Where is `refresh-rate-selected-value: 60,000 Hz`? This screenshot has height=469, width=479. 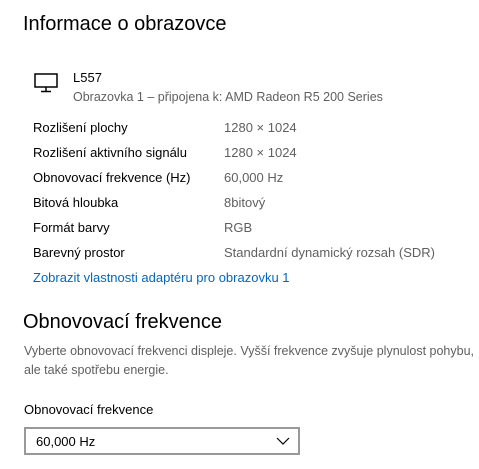 refresh-rate-selected-value: 60,000 Hz is located at coordinates (66, 441).